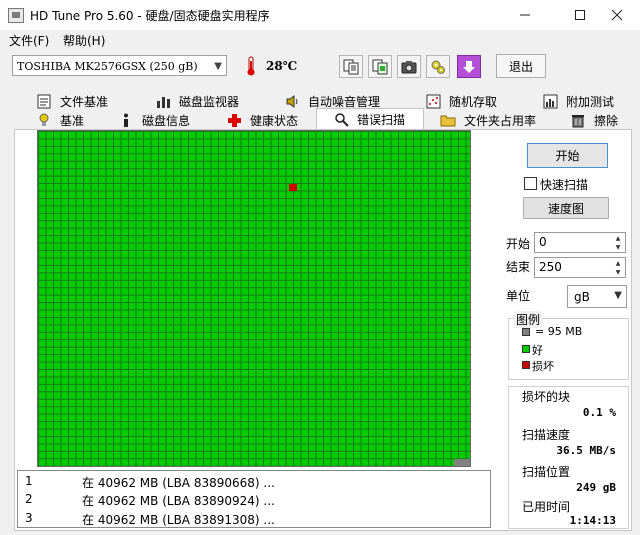 The width and height of the screenshot is (640, 535). I want to click on tab-label: 磁盘信息, so click(166, 121).